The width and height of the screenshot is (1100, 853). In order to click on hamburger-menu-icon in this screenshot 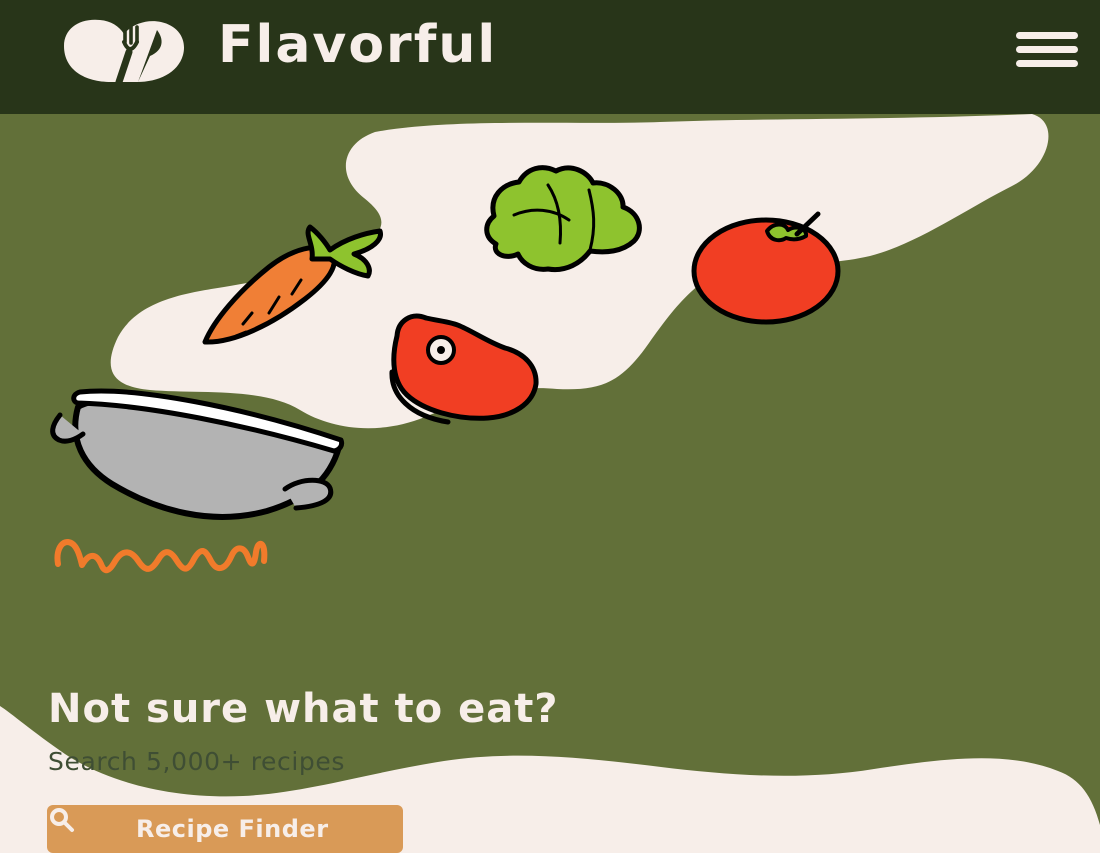, I will do `click(1046, 49)`.